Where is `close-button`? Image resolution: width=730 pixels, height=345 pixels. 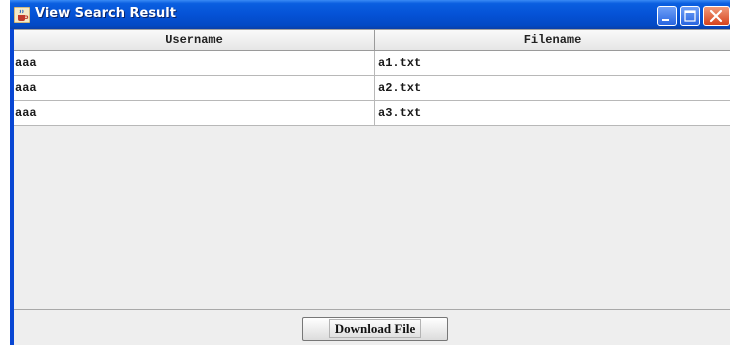 close-button is located at coordinates (716, 16).